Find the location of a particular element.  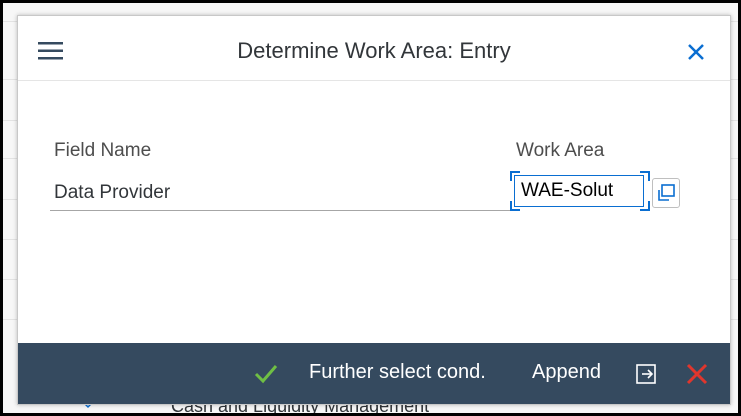

value-help-button is located at coordinates (666, 193).